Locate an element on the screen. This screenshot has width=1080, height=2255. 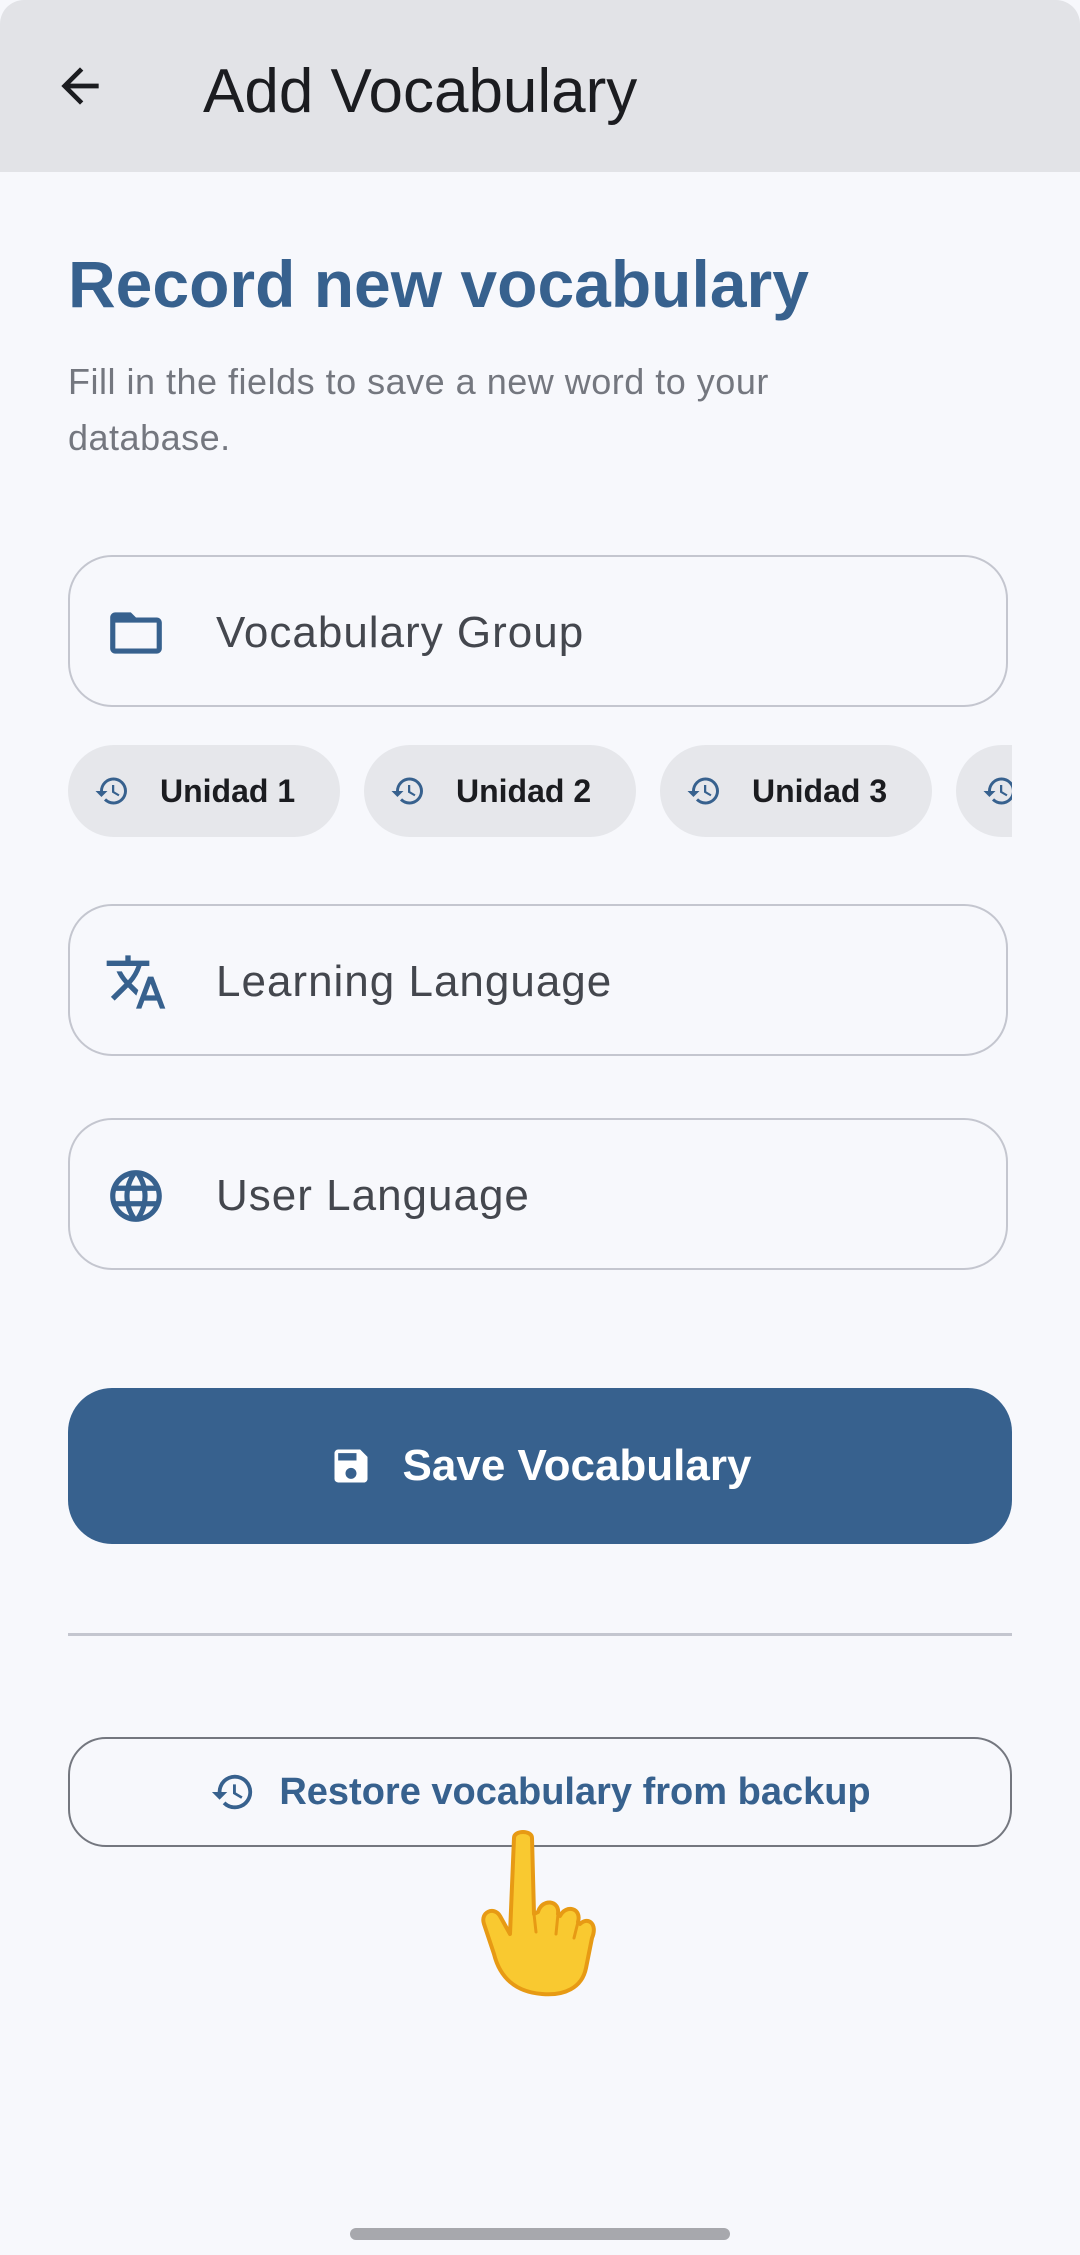
recent-groups-chips: Unidad 1 Unidad 2 Unidad 3 is located at coordinates (540, 791).